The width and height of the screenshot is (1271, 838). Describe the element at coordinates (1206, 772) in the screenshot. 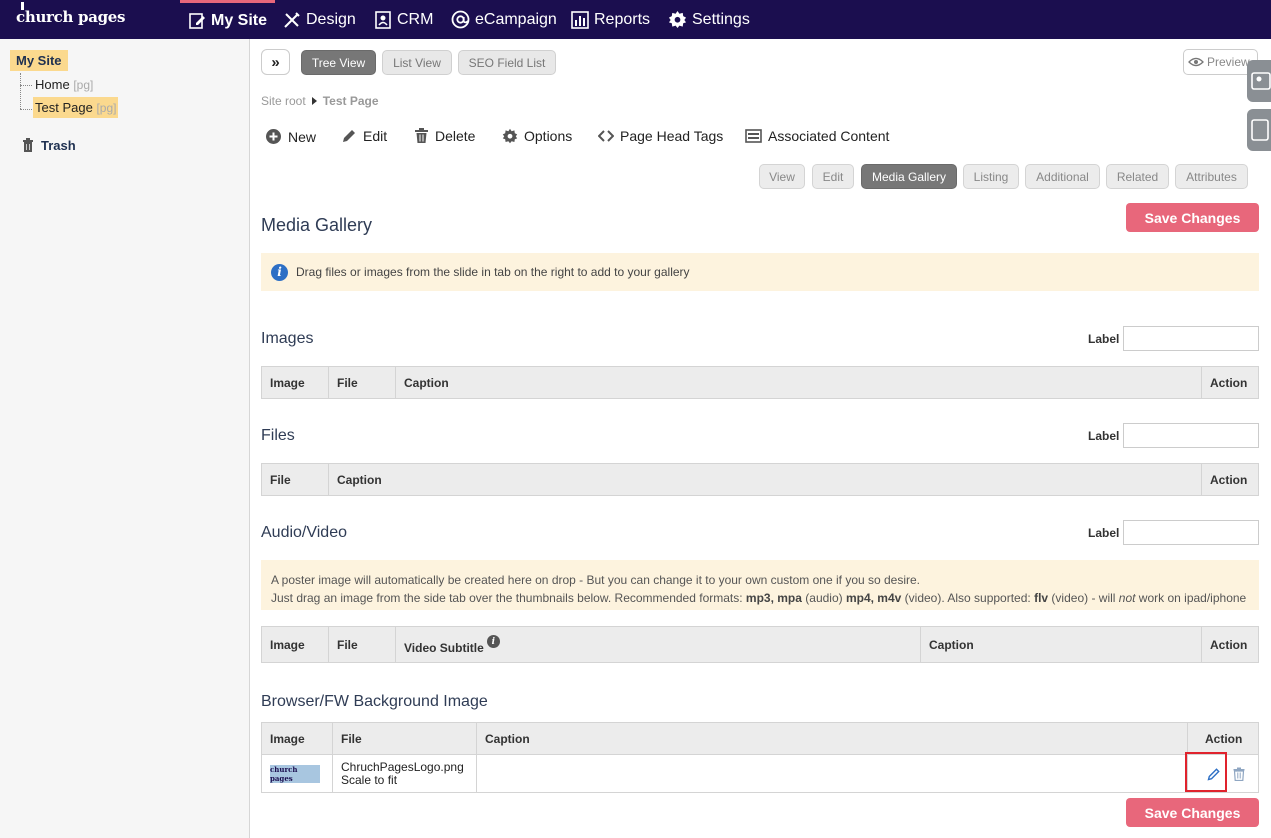

I see `edit-action-highlight` at that location.